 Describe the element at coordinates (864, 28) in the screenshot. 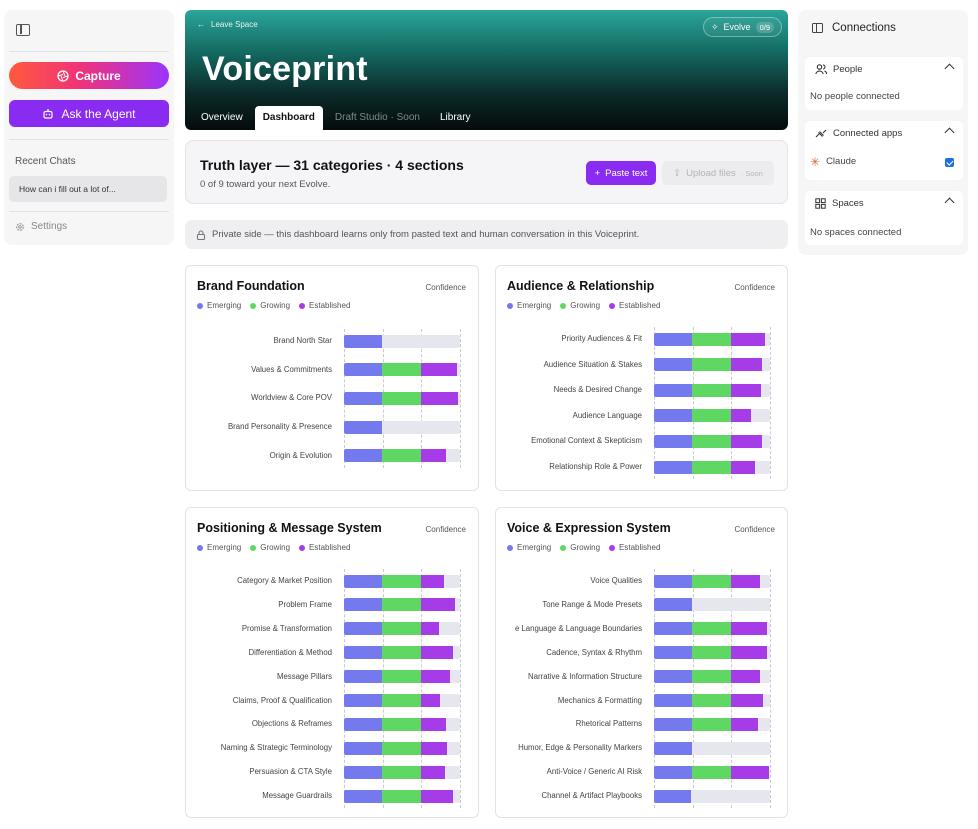

I see `connections-title: Connections` at that location.